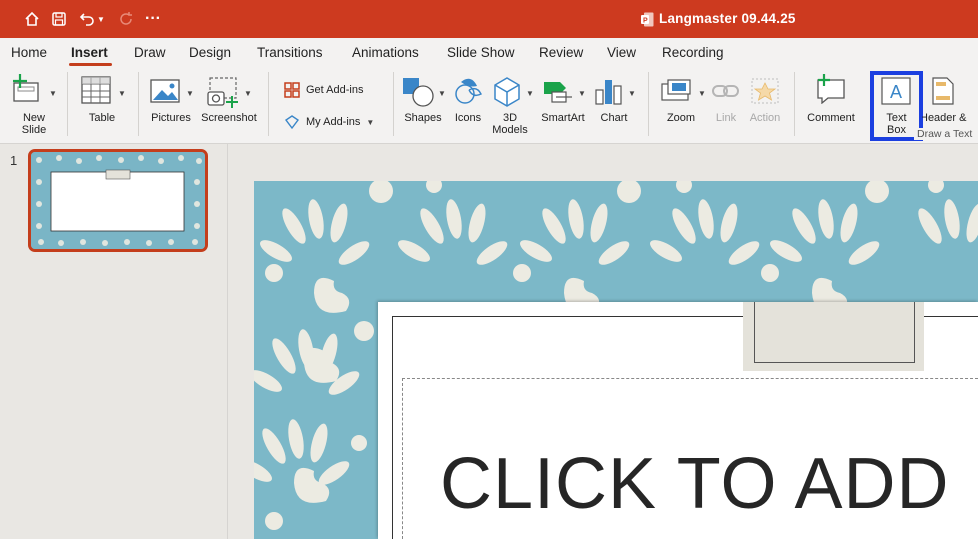 This screenshot has width=978, height=539. I want to click on pictures-button: ▼ Pictures, so click(172, 101).